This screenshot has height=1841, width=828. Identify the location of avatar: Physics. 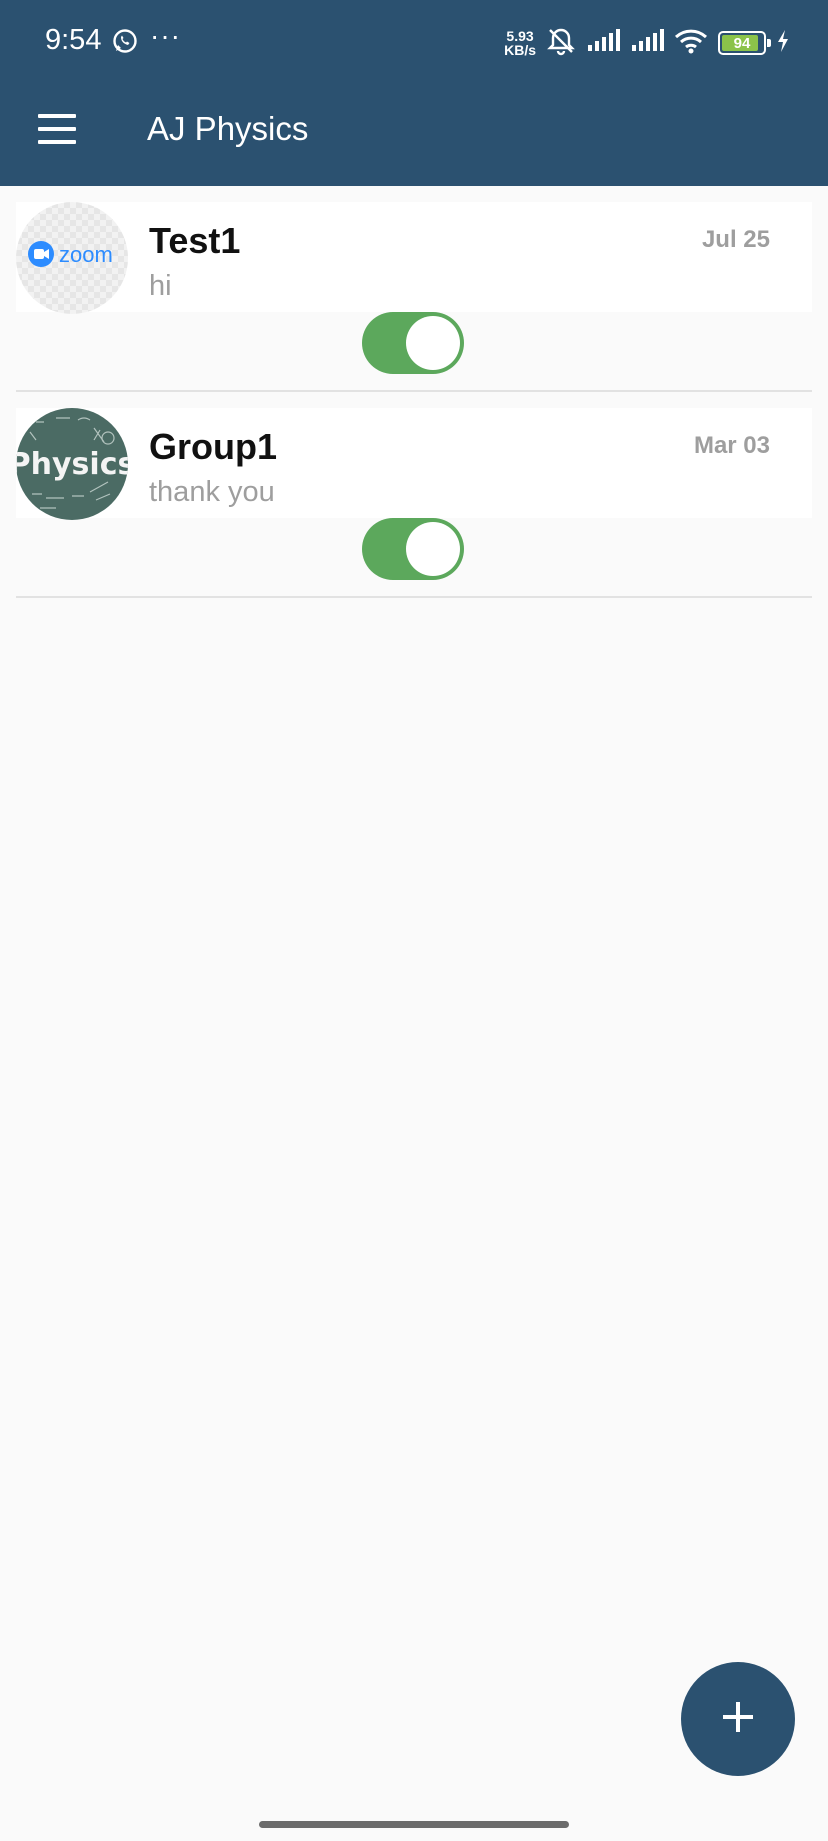
(72, 464).